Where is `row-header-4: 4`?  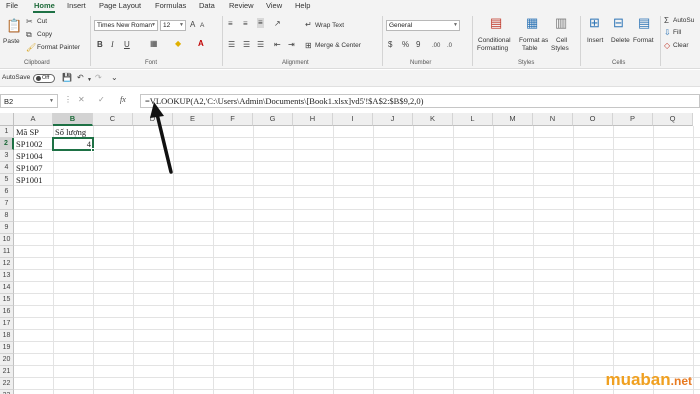
row-header-4: 4 is located at coordinates (7, 168).